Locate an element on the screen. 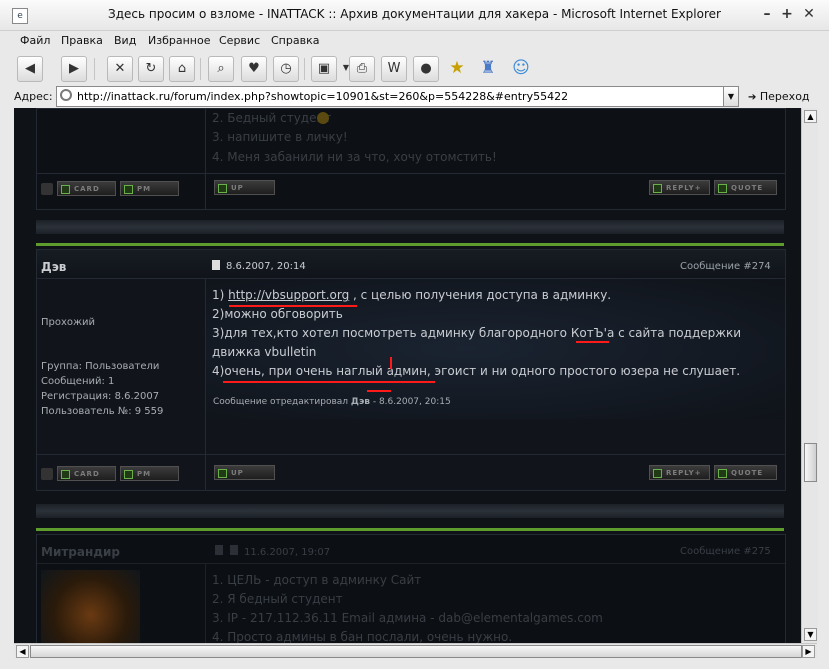 The image size is (829, 669). red-insert-mark is located at coordinates (391, 363).